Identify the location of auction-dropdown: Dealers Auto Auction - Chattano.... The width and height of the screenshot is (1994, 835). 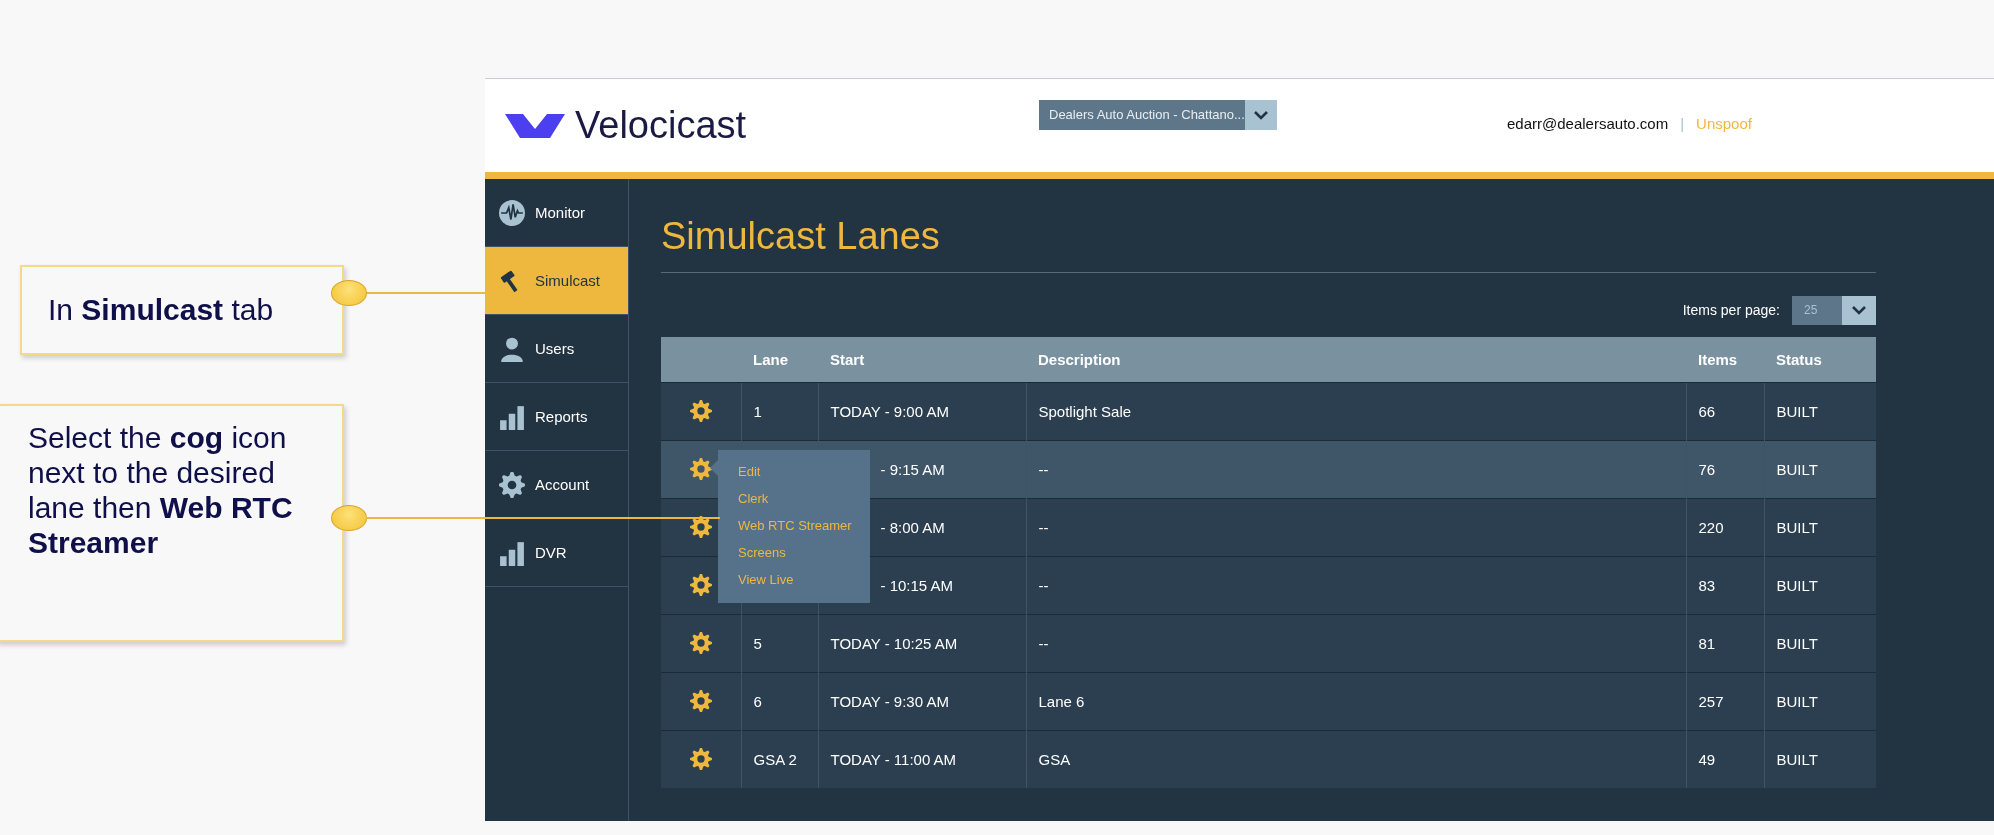
(1158, 114).